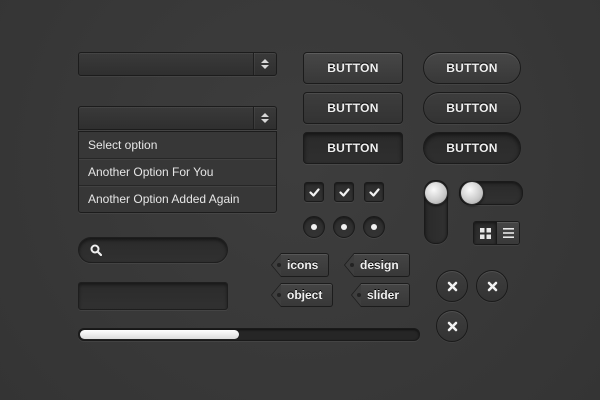 Image resolution: width=600 pixels, height=400 pixels. Describe the element at coordinates (436, 212) in the screenshot. I see `vertical-toggle` at that location.